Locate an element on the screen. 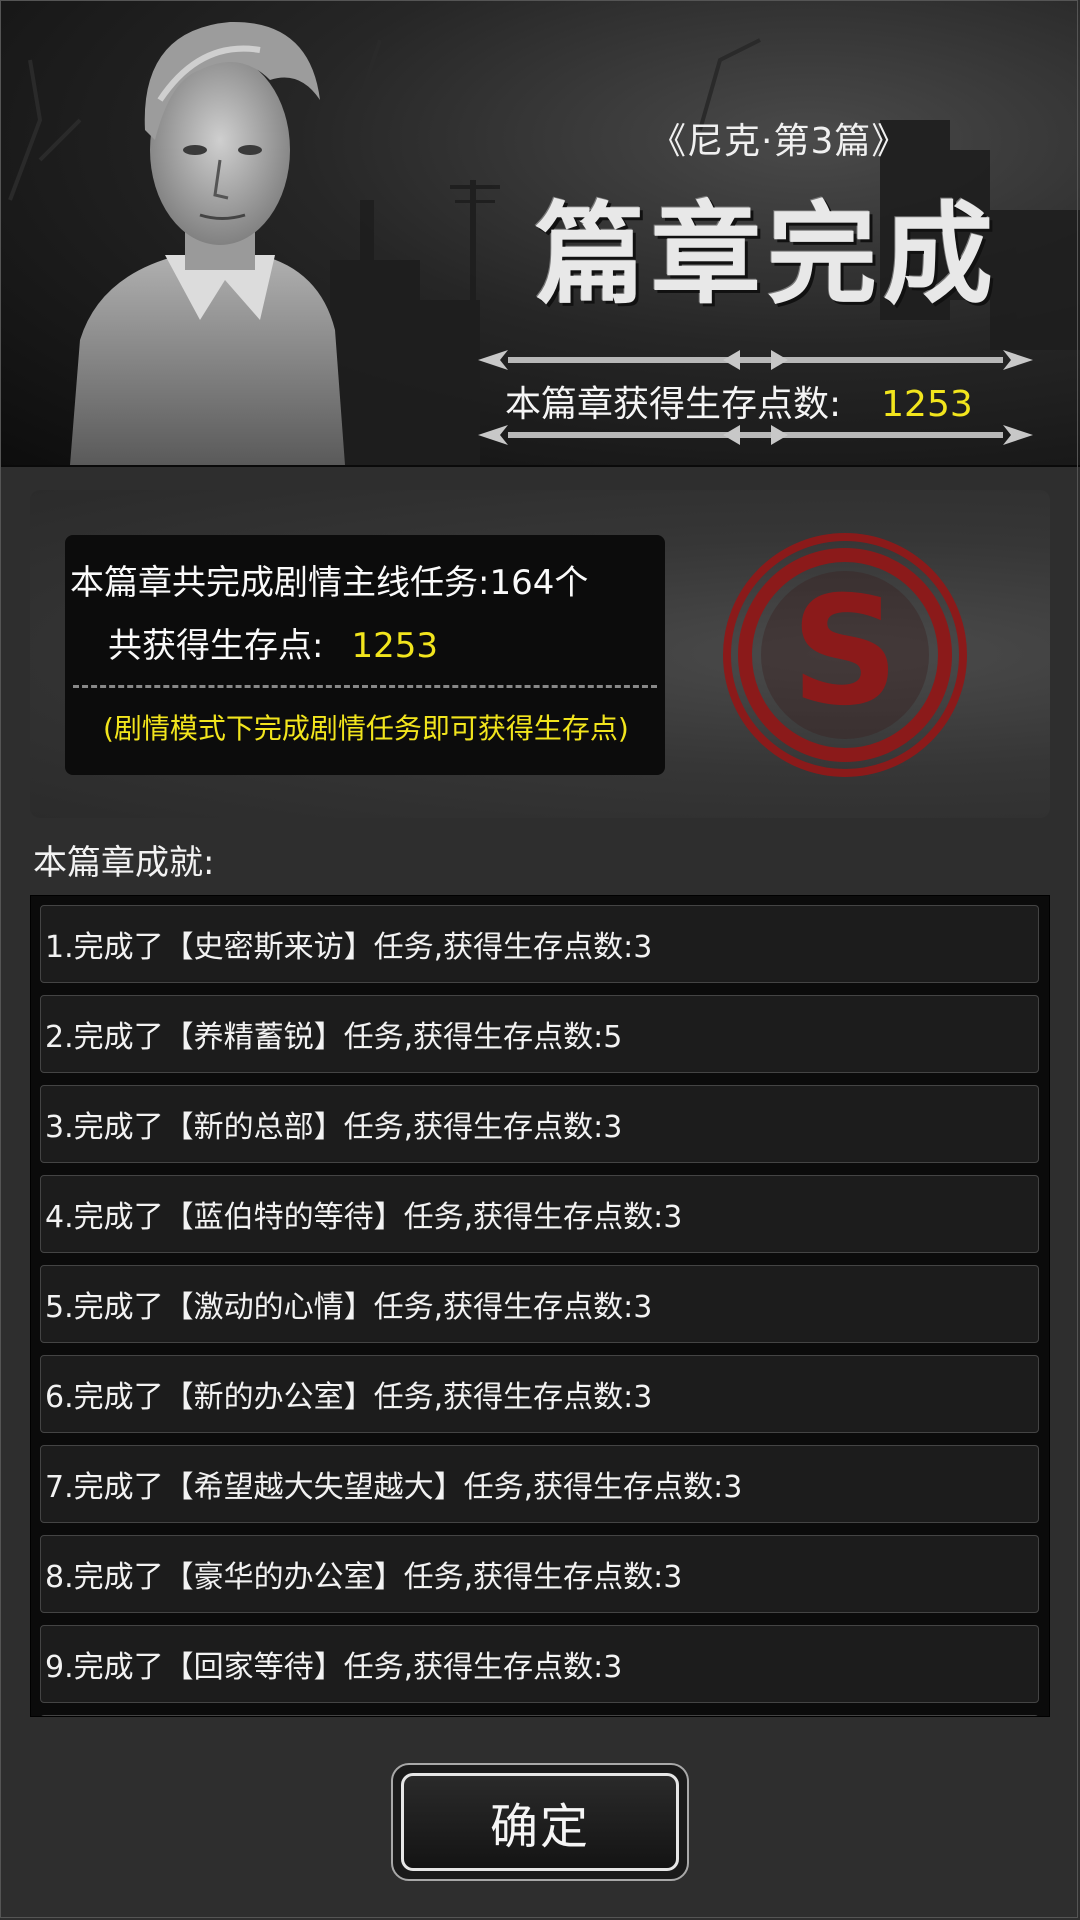  achievement-item: 2.完成了【养精蓄锐】任务,获得生存点数:5 is located at coordinates (539, 1034).